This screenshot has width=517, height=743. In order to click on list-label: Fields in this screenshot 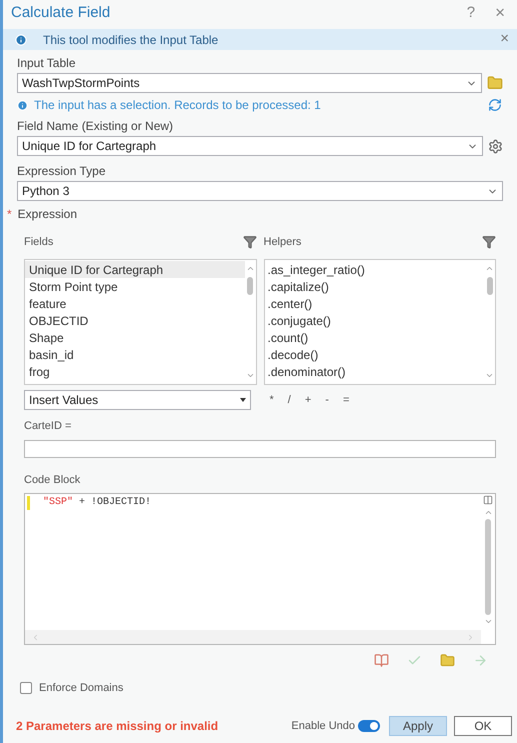, I will do `click(39, 242)`.